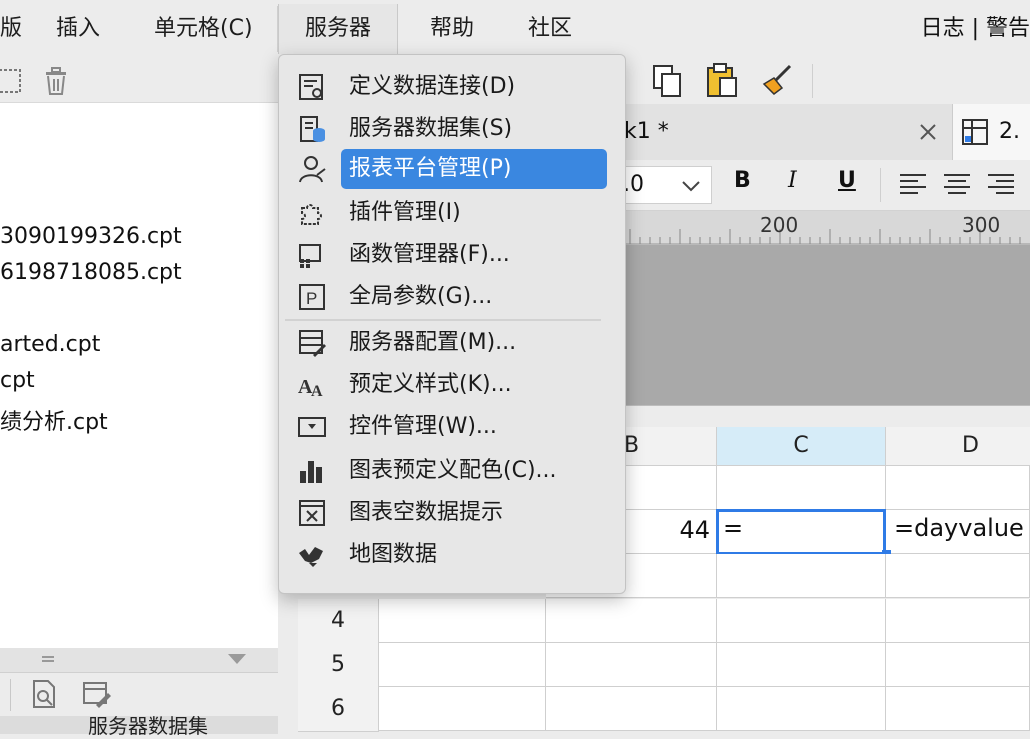 The width and height of the screenshot is (1030, 739). Describe the element at coordinates (12, 80) in the screenshot. I see `refresh-icon` at that location.